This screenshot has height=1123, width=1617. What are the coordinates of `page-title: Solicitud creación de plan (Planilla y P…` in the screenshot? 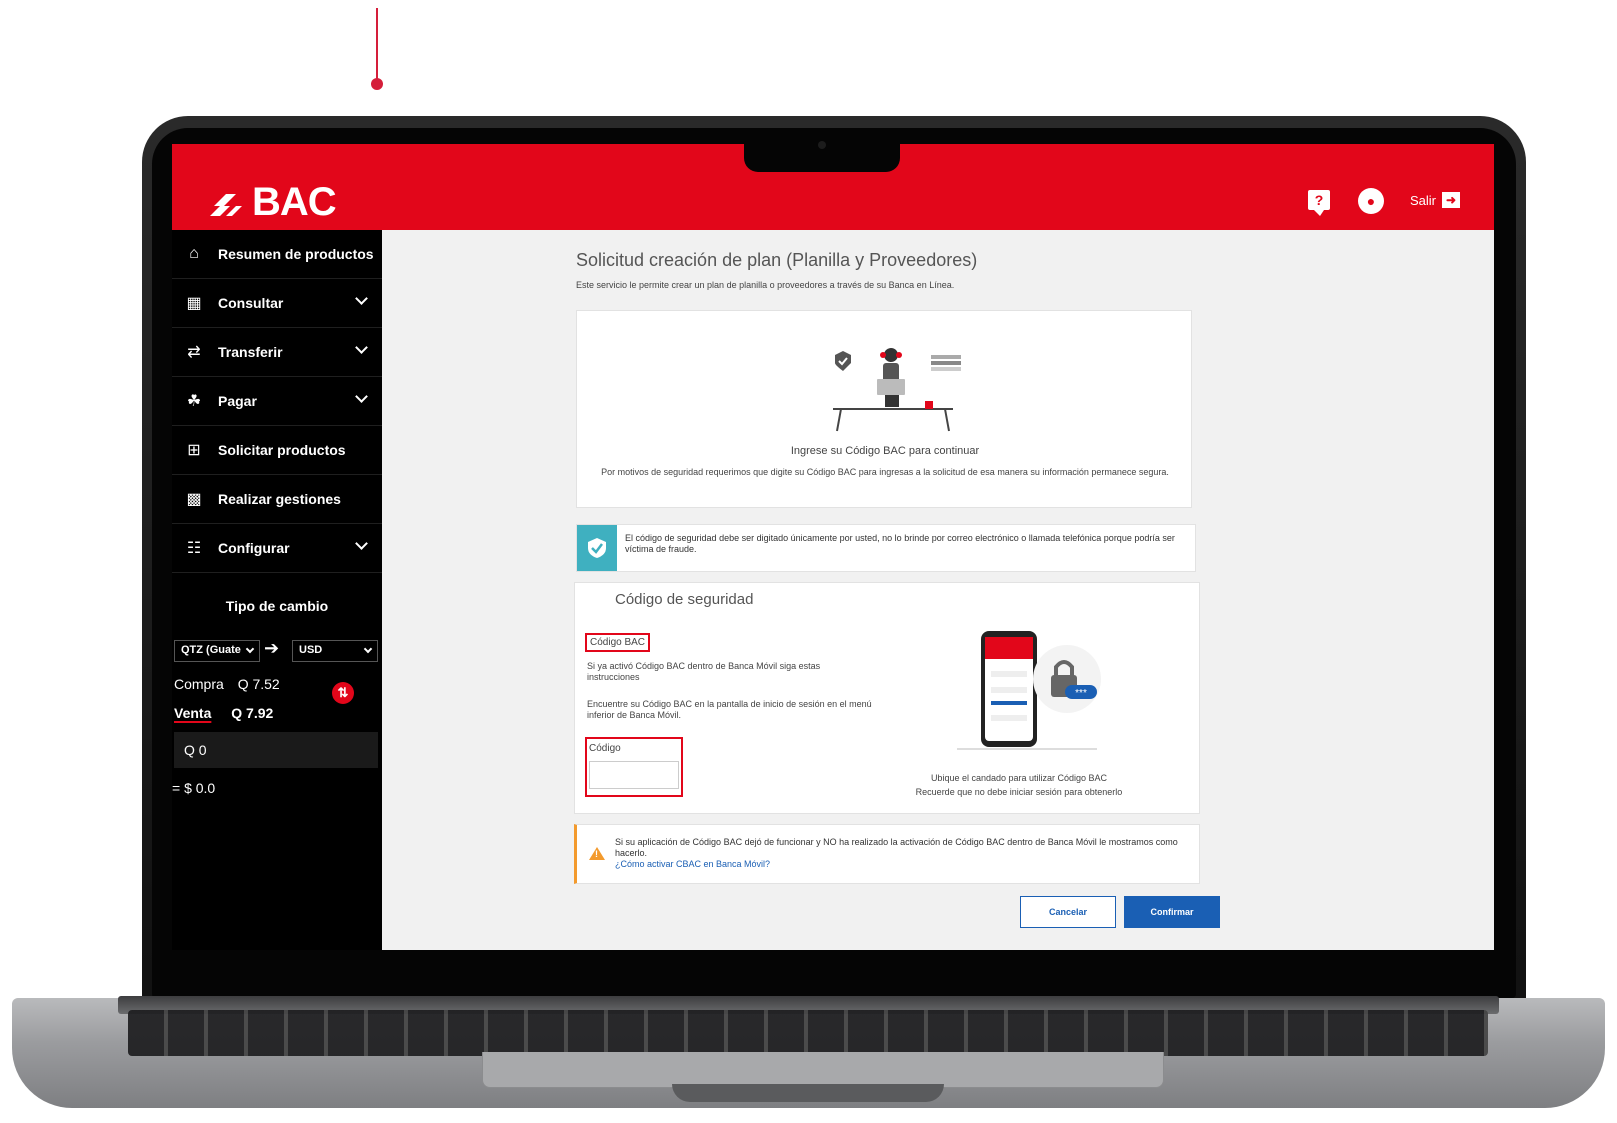 It's located at (777, 260).